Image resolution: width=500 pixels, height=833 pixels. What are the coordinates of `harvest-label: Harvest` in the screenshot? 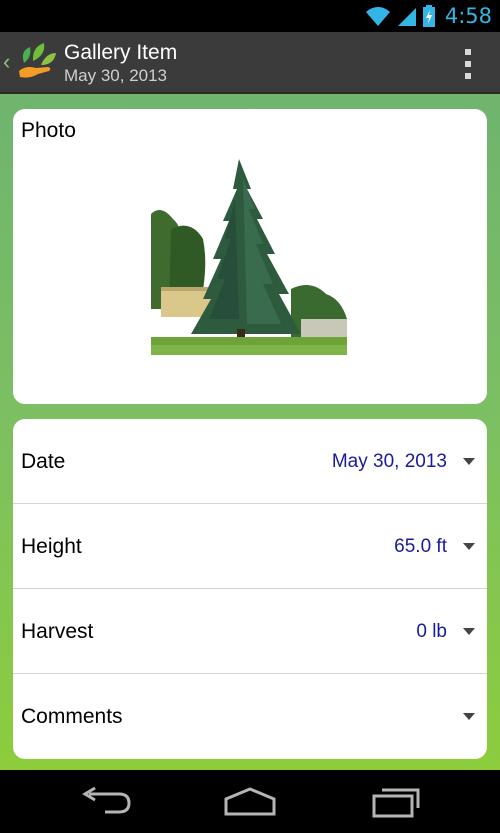 It's located at (57, 631).